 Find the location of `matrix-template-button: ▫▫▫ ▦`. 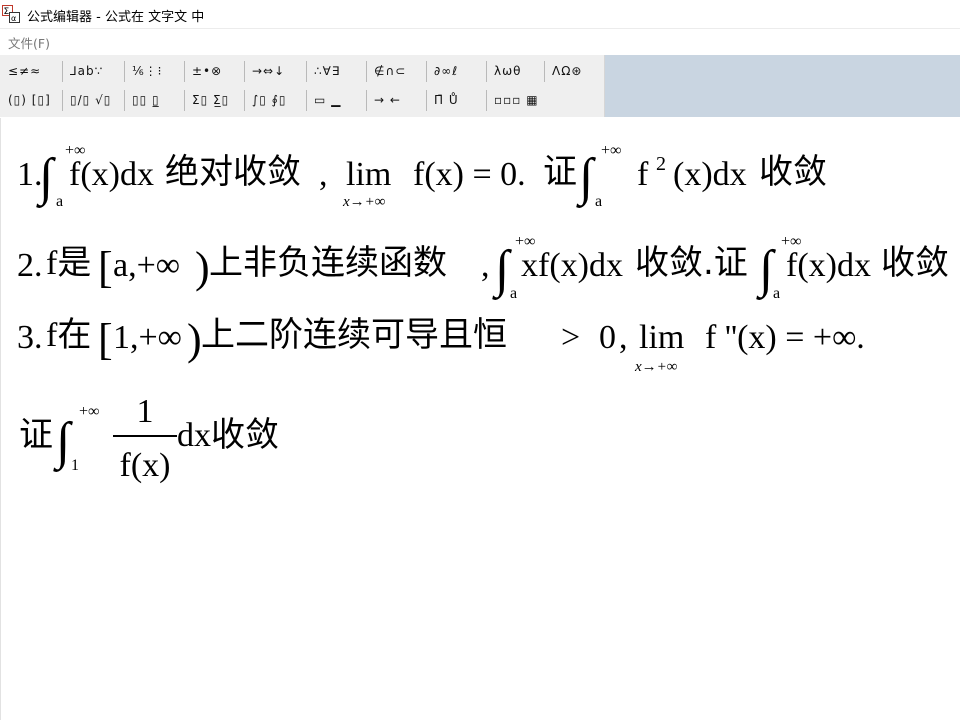

matrix-template-button: ▫▫▫ ▦ is located at coordinates (516, 100).